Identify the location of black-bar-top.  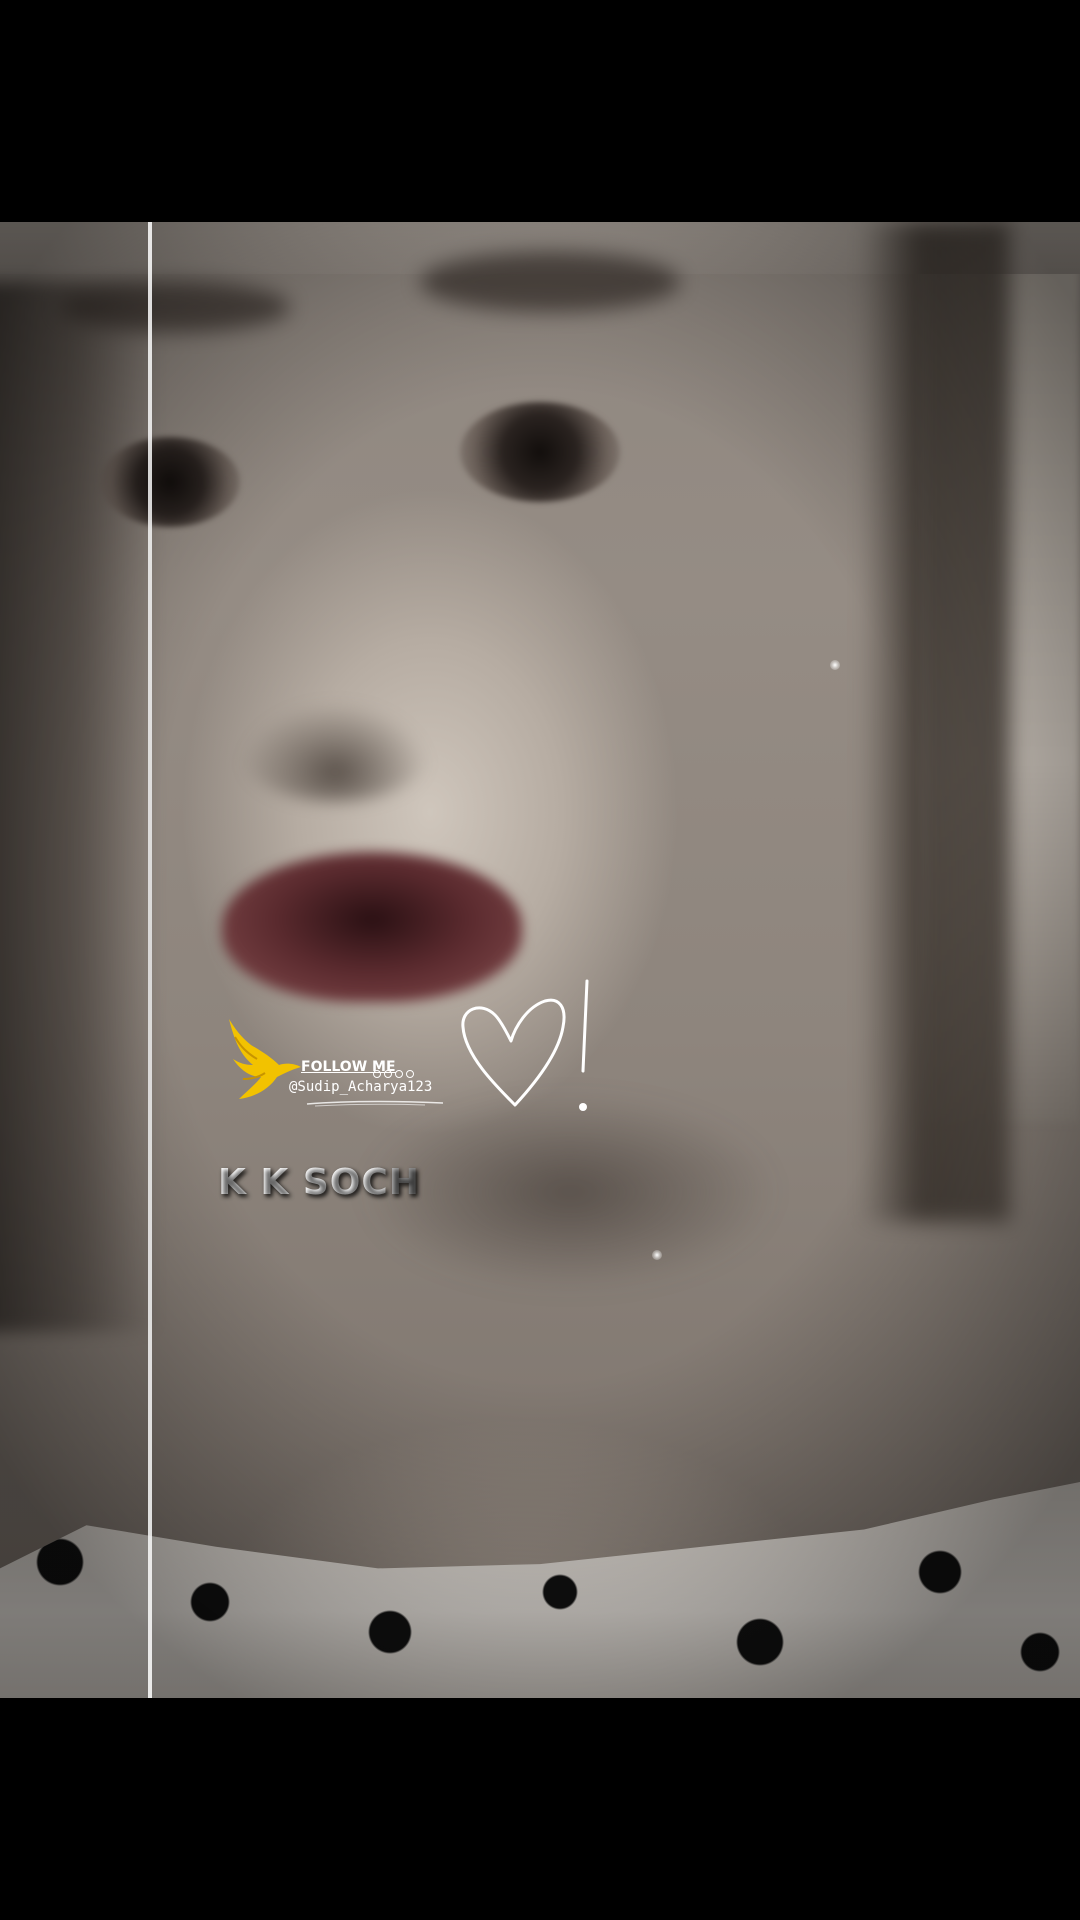
(540, 111).